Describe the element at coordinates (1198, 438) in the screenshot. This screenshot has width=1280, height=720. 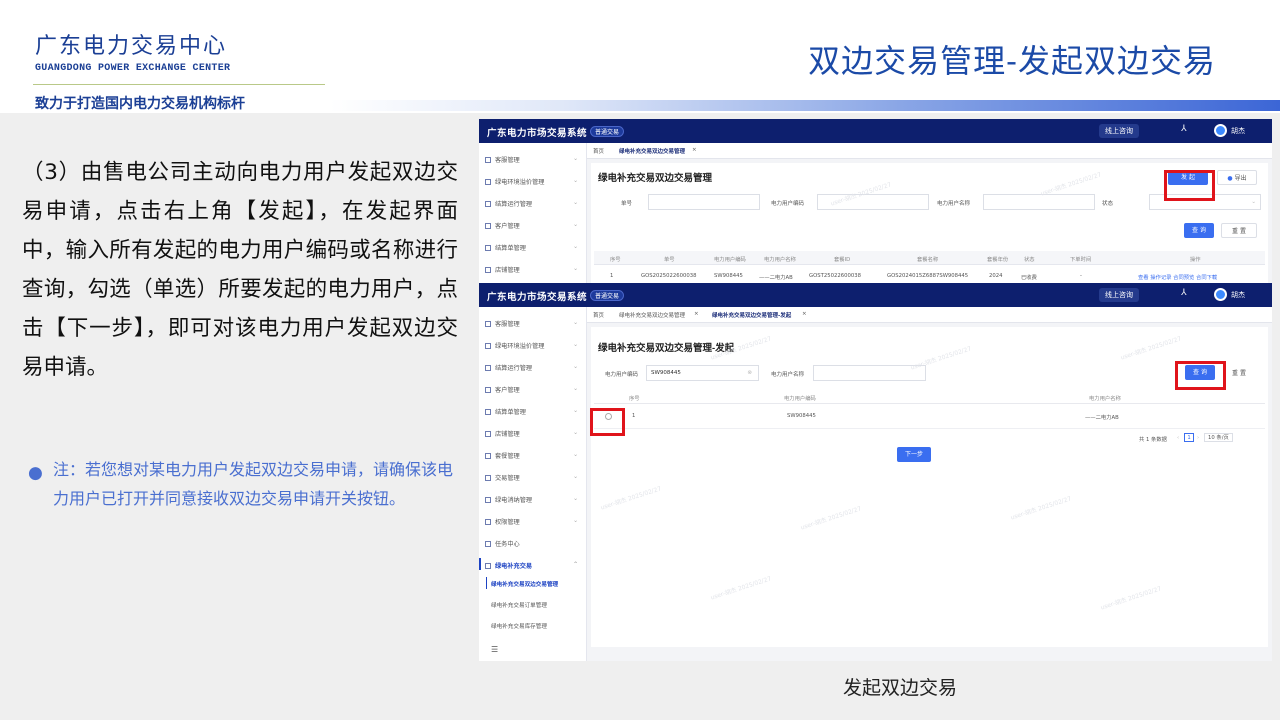
I see `next-page-icon: ›` at that location.